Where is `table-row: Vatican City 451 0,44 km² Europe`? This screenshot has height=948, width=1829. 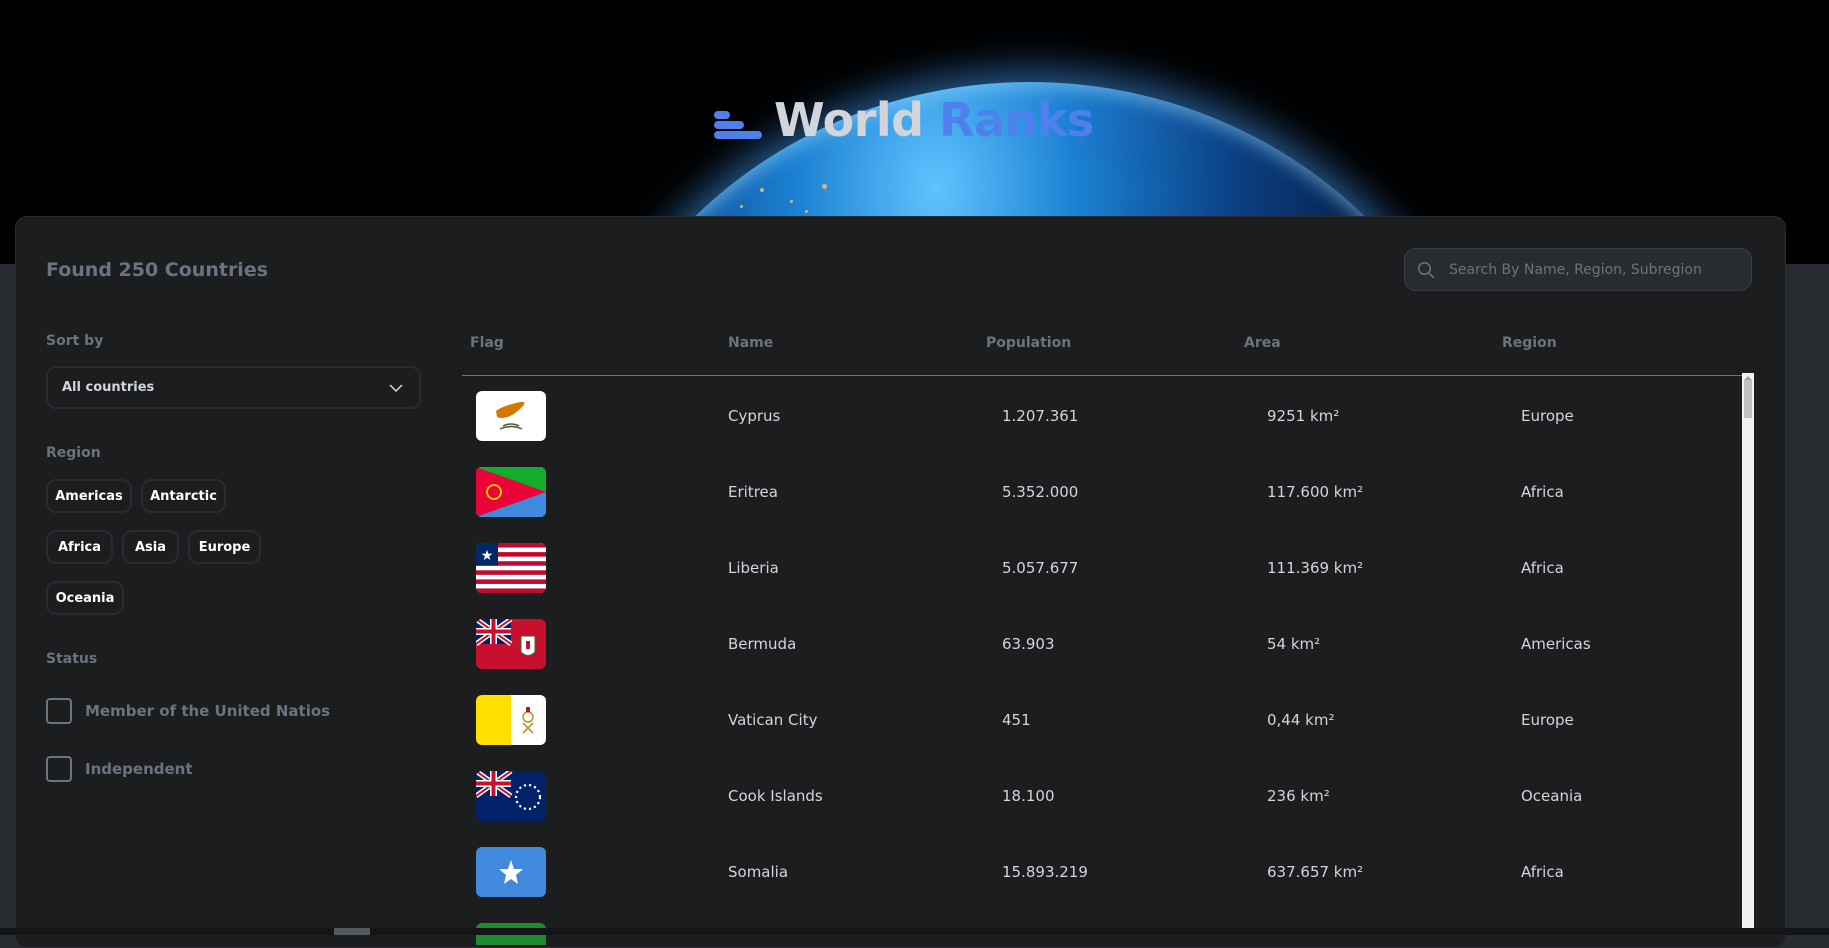 table-row: Vatican City 451 0,44 km² Europe is located at coordinates (1097, 719).